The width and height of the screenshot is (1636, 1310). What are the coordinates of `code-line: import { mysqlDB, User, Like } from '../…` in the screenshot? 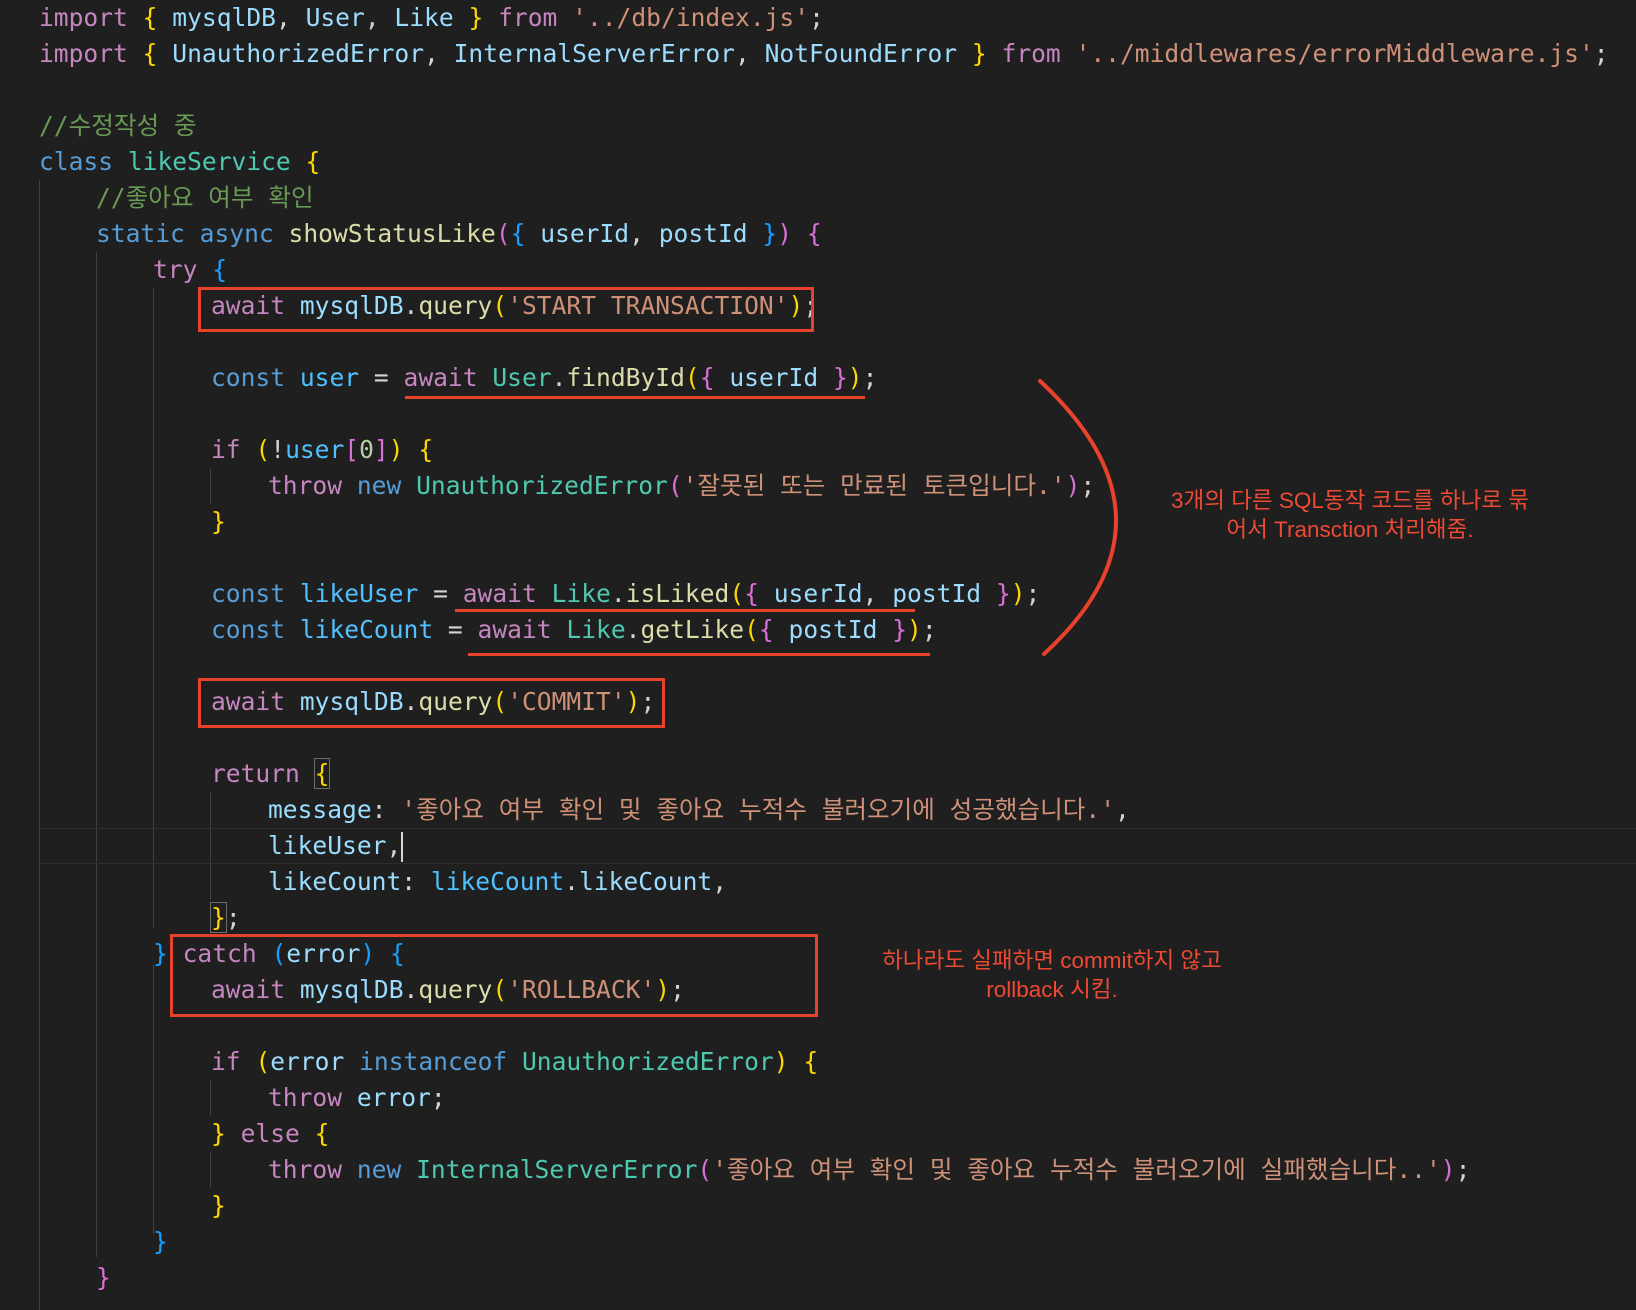 It's located at (431, 17).